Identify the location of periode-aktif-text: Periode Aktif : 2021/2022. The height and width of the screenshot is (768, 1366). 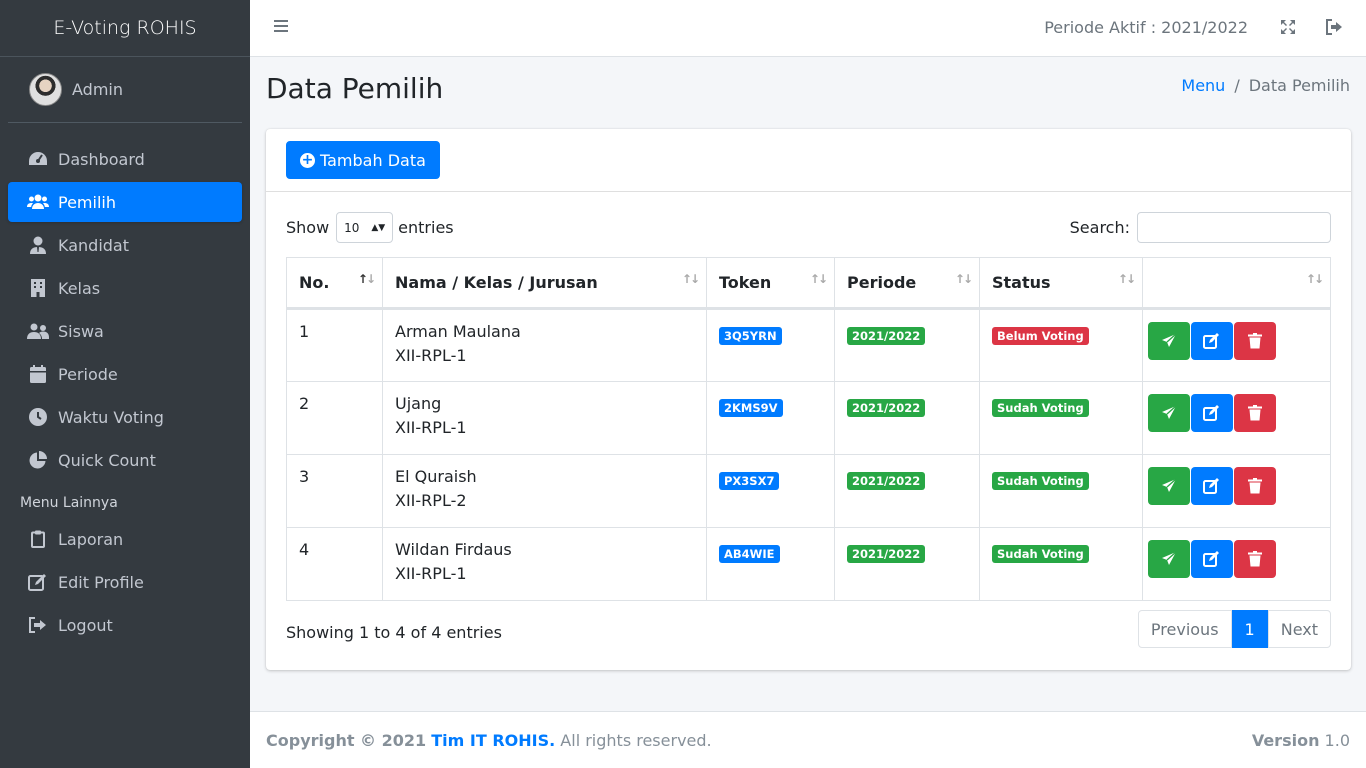
(1146, 27).